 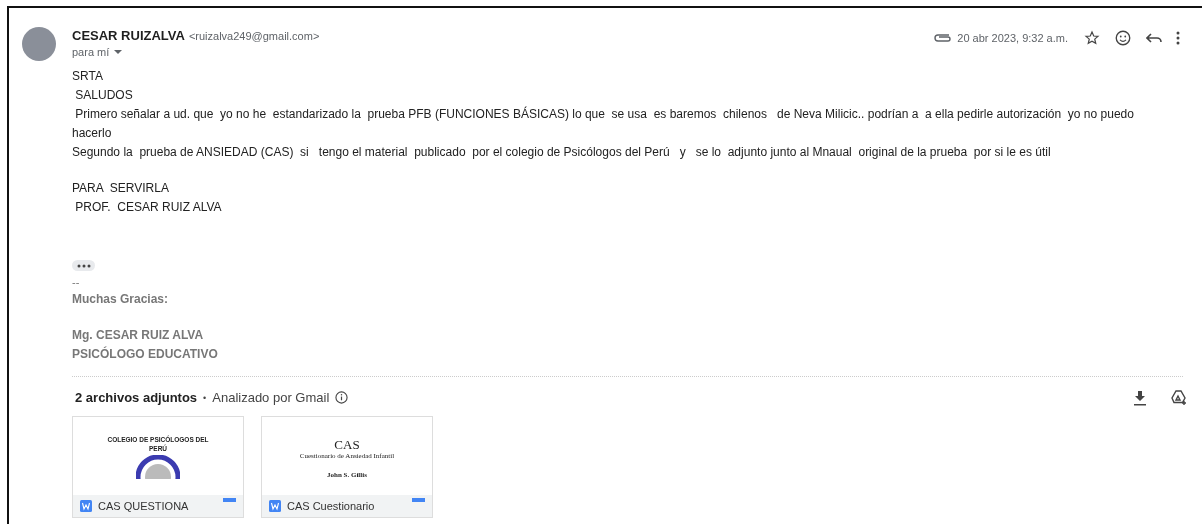 I want to click on recipient-label: para mí, so click(x=91, y=52).